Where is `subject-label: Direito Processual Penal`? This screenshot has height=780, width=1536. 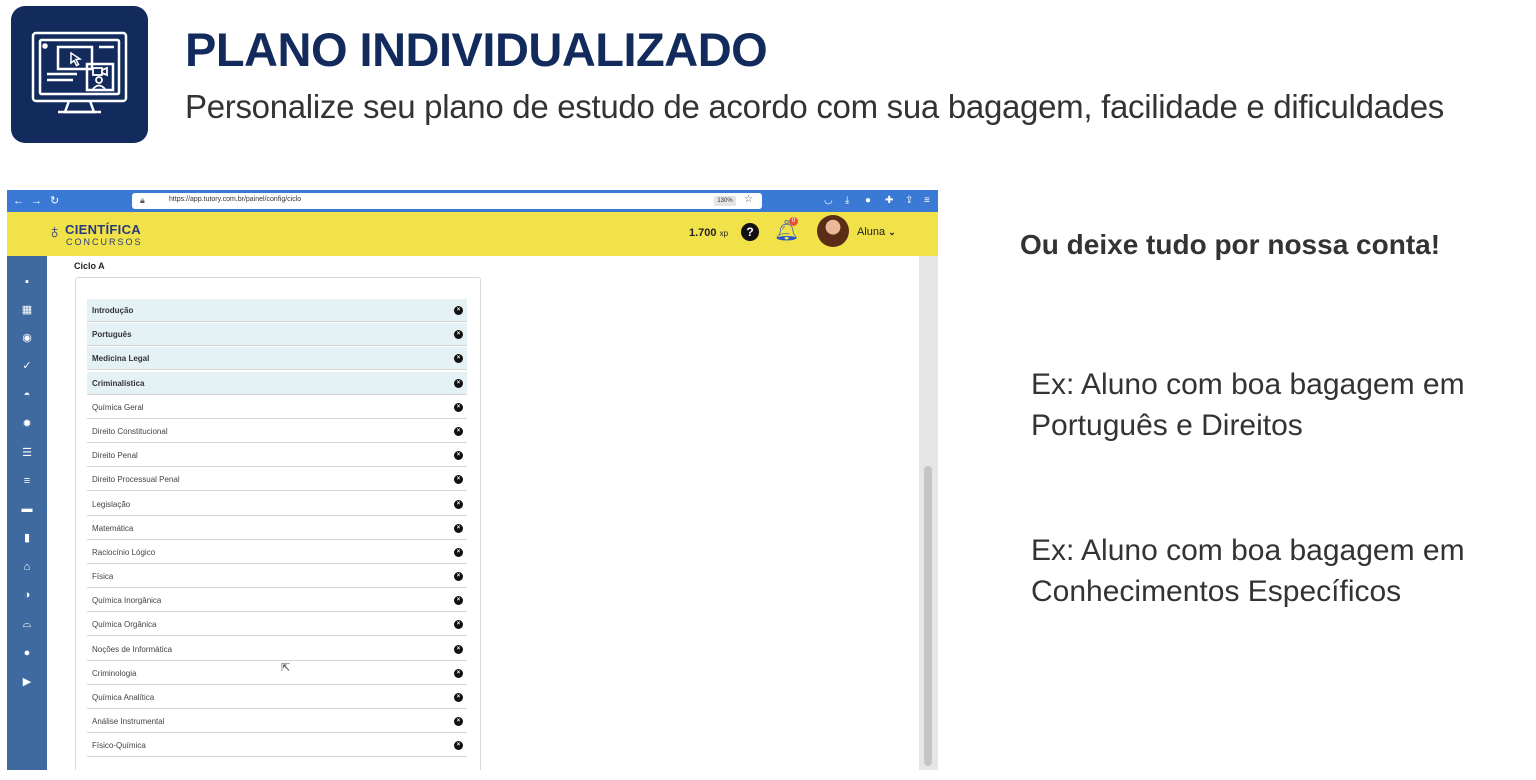 subject-label: Direito Processual Penal is located at coordinates (136, 480).